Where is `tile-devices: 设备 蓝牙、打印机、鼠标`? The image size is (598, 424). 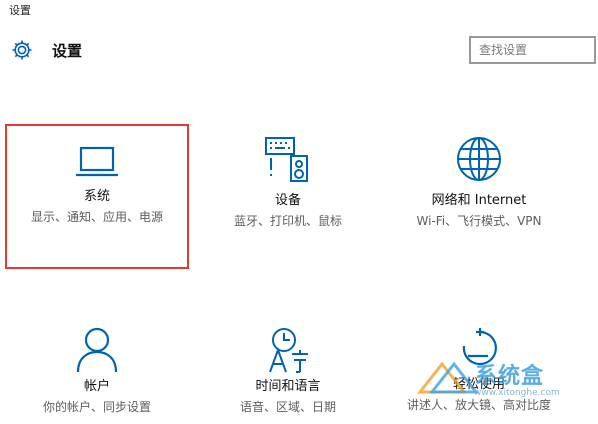
tile-devices: 设备 蓝牙、打印机、鼠标 is located at coordinates (288, 196).